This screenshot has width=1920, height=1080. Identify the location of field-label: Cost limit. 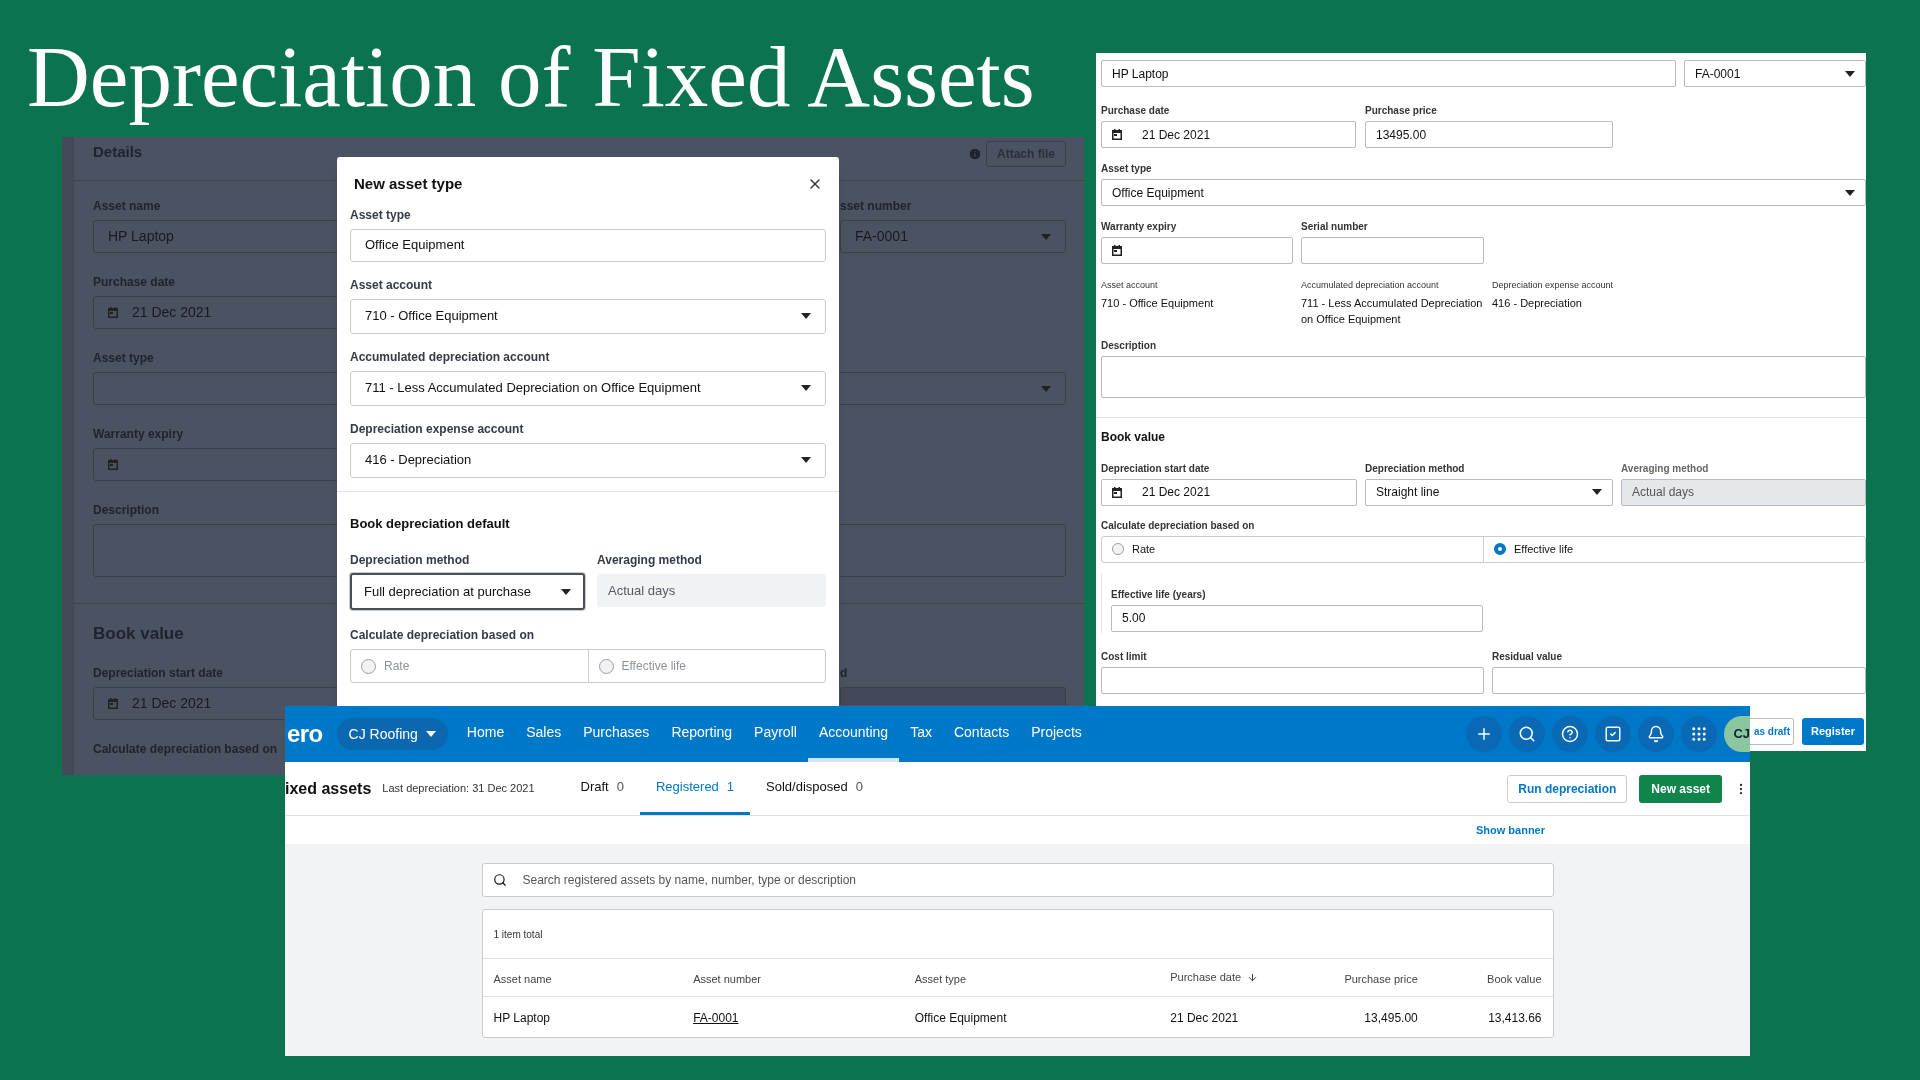
(1124, 656).